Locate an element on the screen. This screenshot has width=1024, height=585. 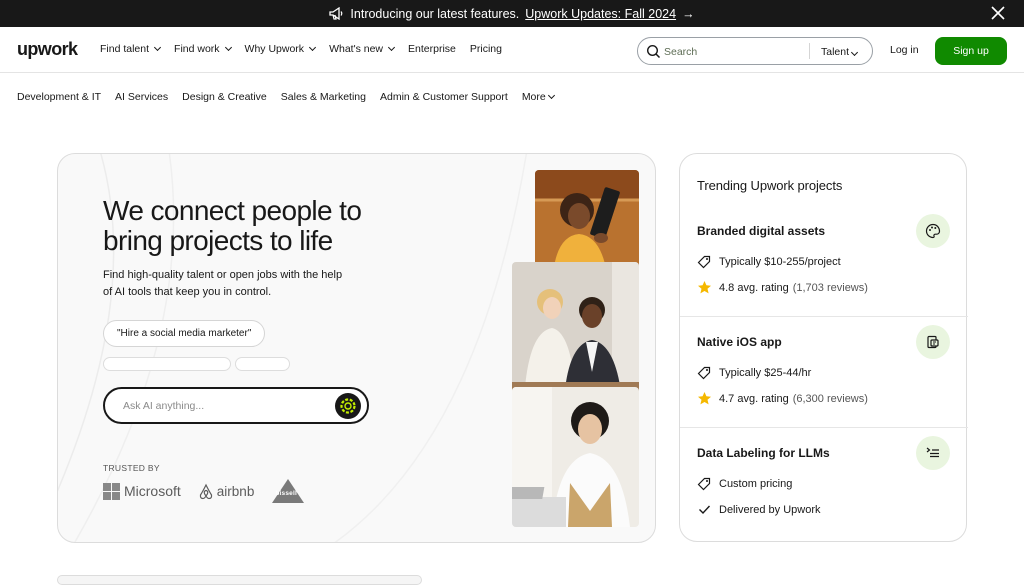
announcement-link: Upwork Updates: Fall 2024 is located at coordinates (600, 14).